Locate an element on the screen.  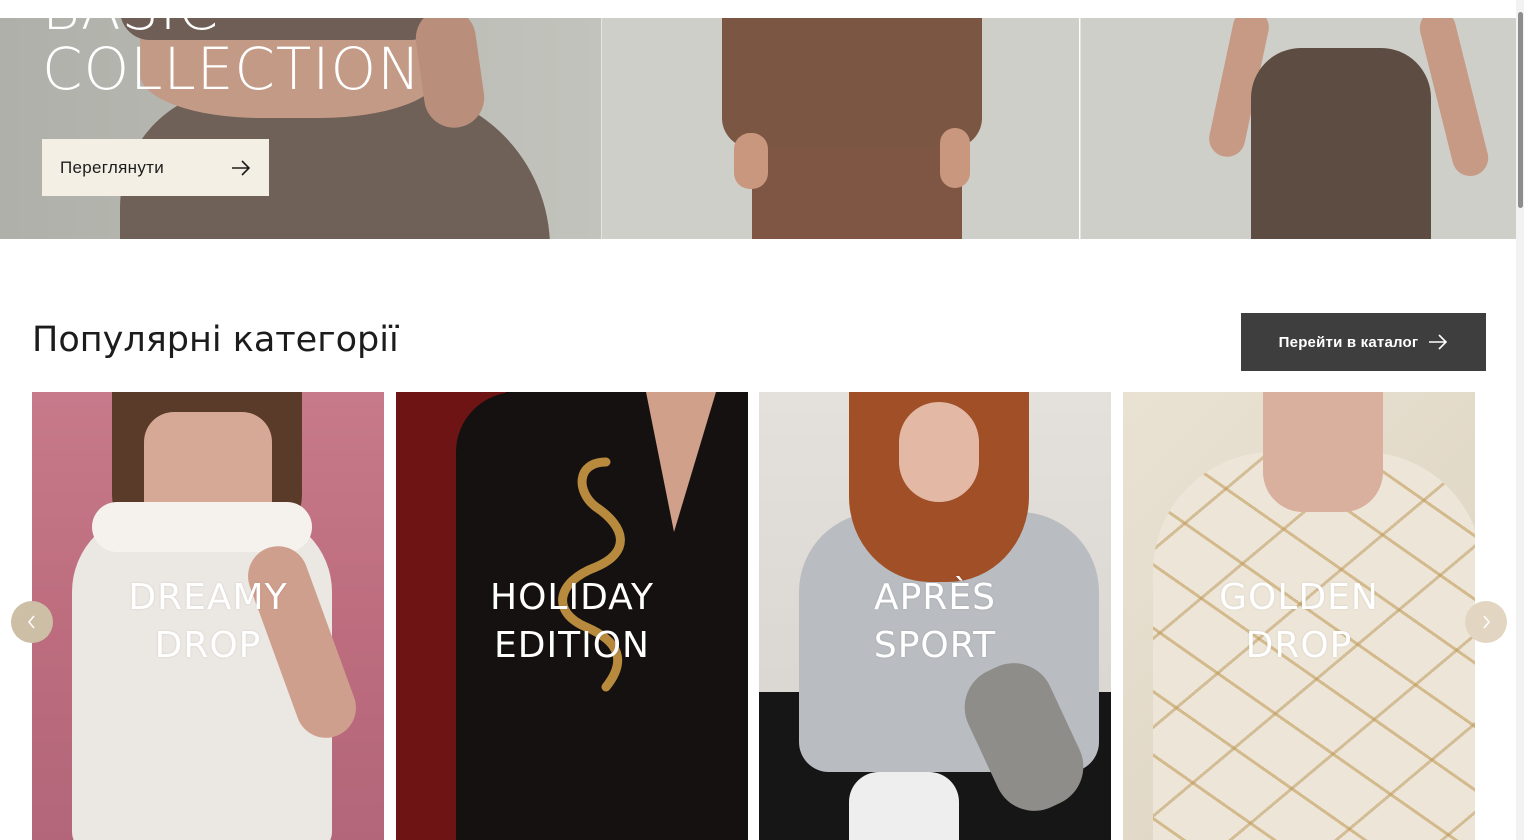
card-model-neck is located at coordinates (1323, 452).